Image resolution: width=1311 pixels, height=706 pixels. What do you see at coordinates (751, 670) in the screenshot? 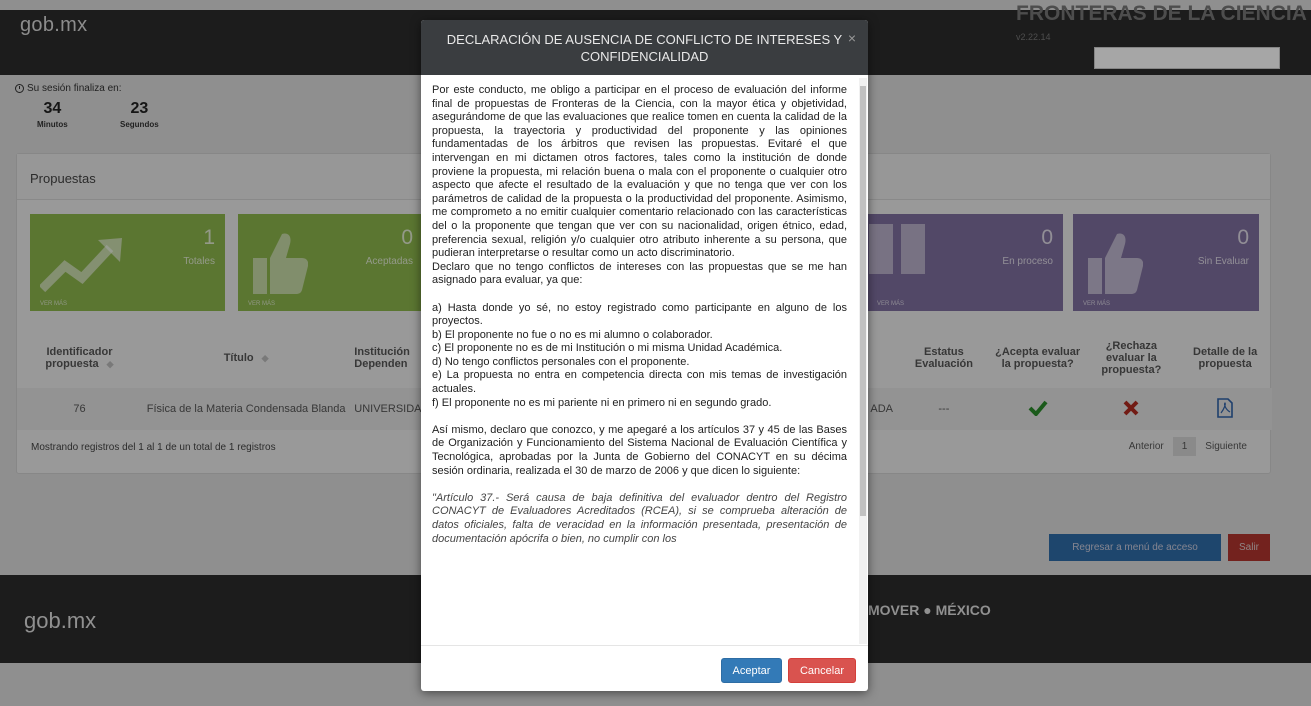
I see `accept-button: Aceptar` at bounding box center [751, 670].